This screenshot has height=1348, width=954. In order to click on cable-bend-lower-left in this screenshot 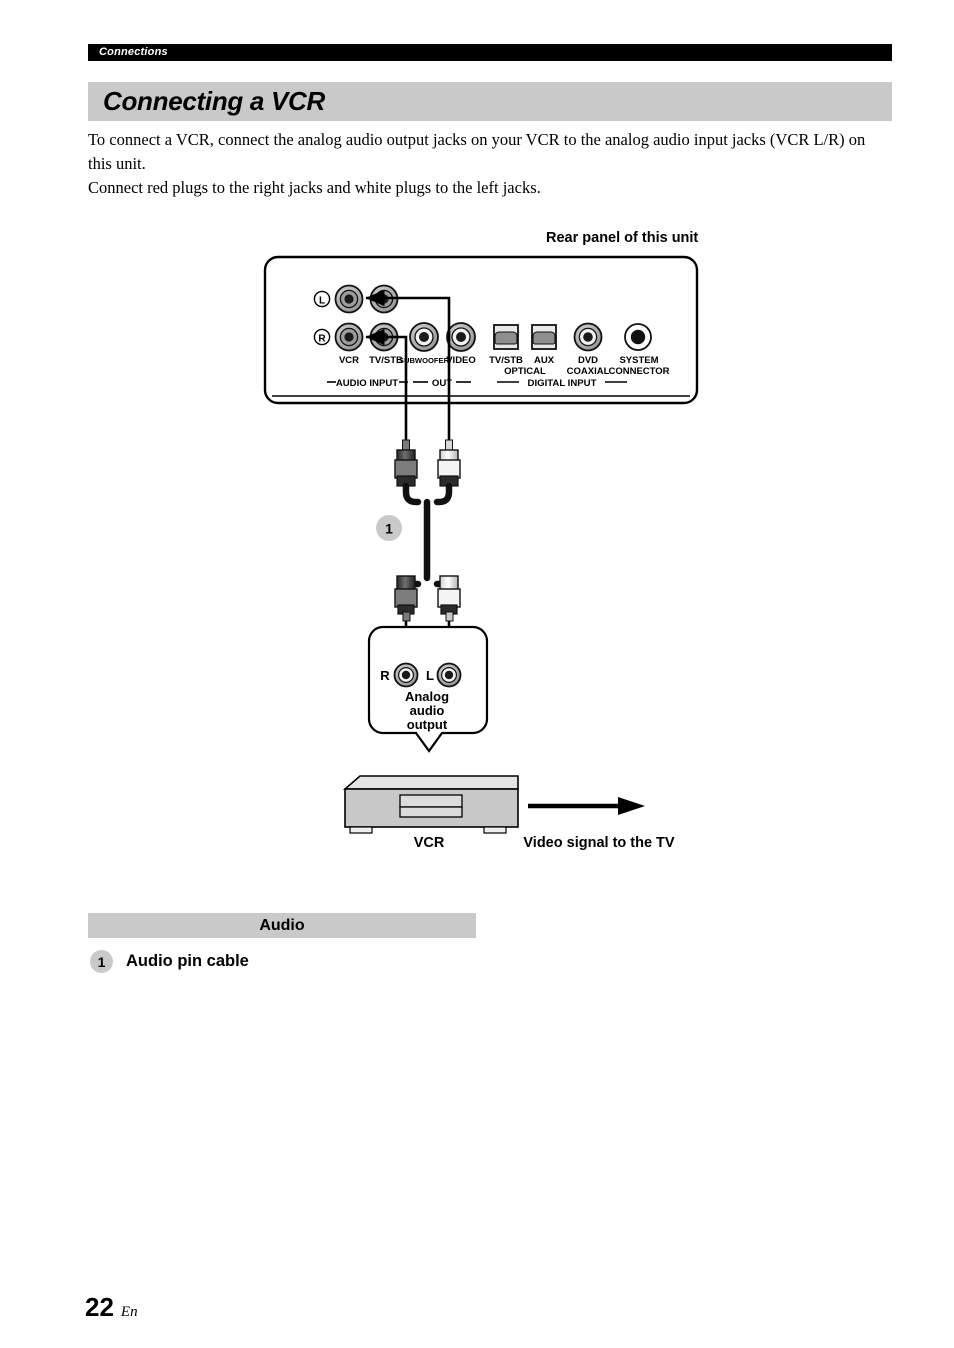, I will do `click(412, 592)`.